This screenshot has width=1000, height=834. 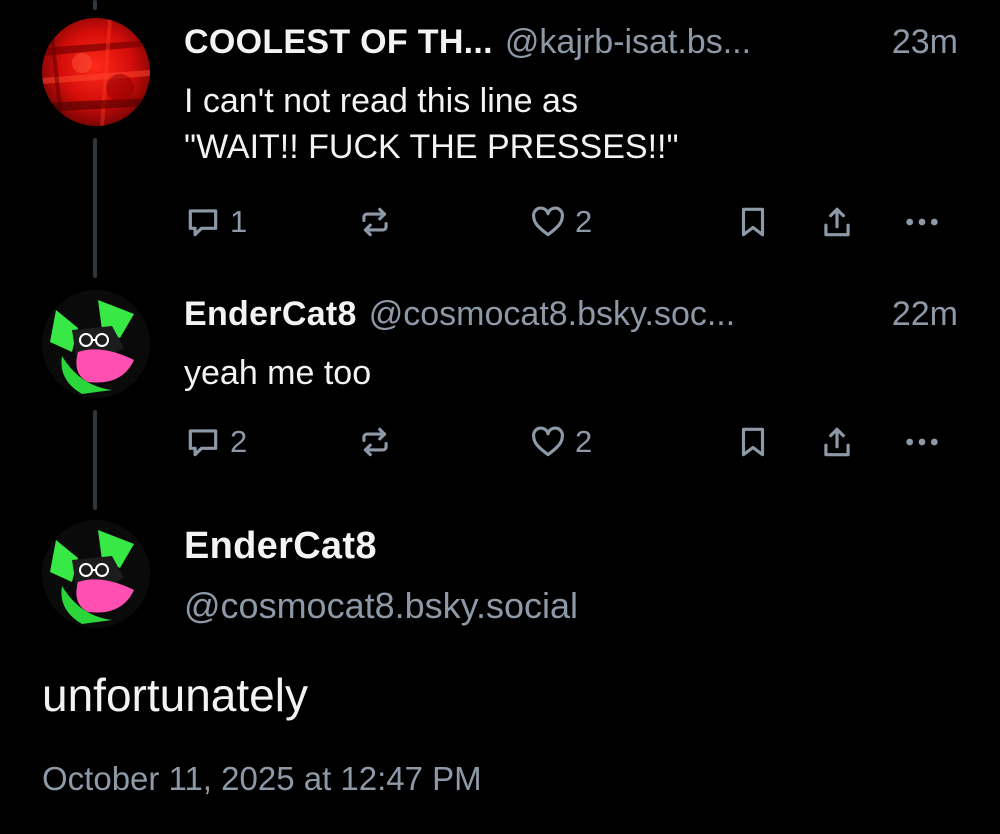 What do you see at coordinates (95, 5) in the screenshot?
I see `thread-line-top` at bounding box center [95, 5].